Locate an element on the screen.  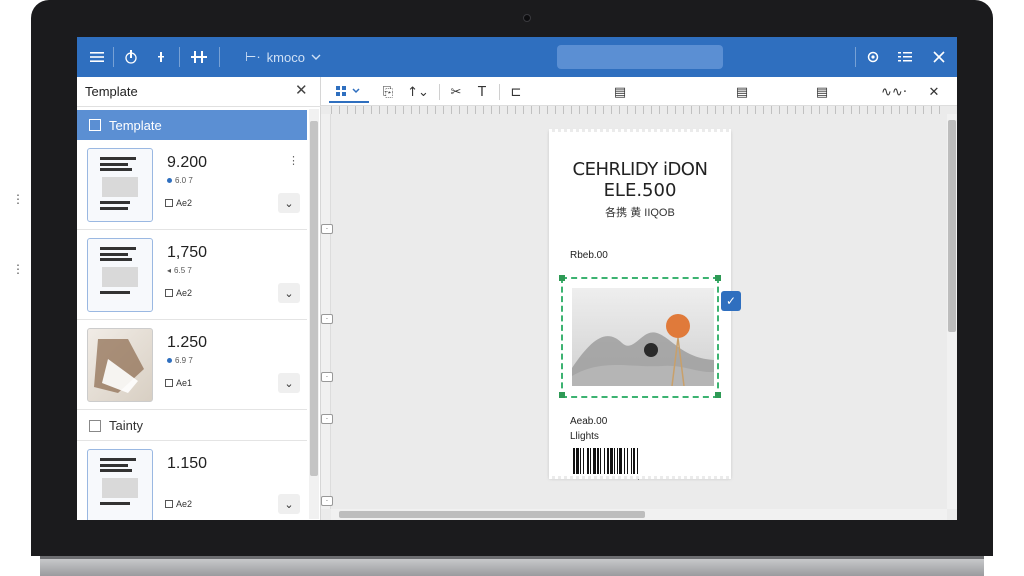
barcode-bar is located at coordinates (639, 461).